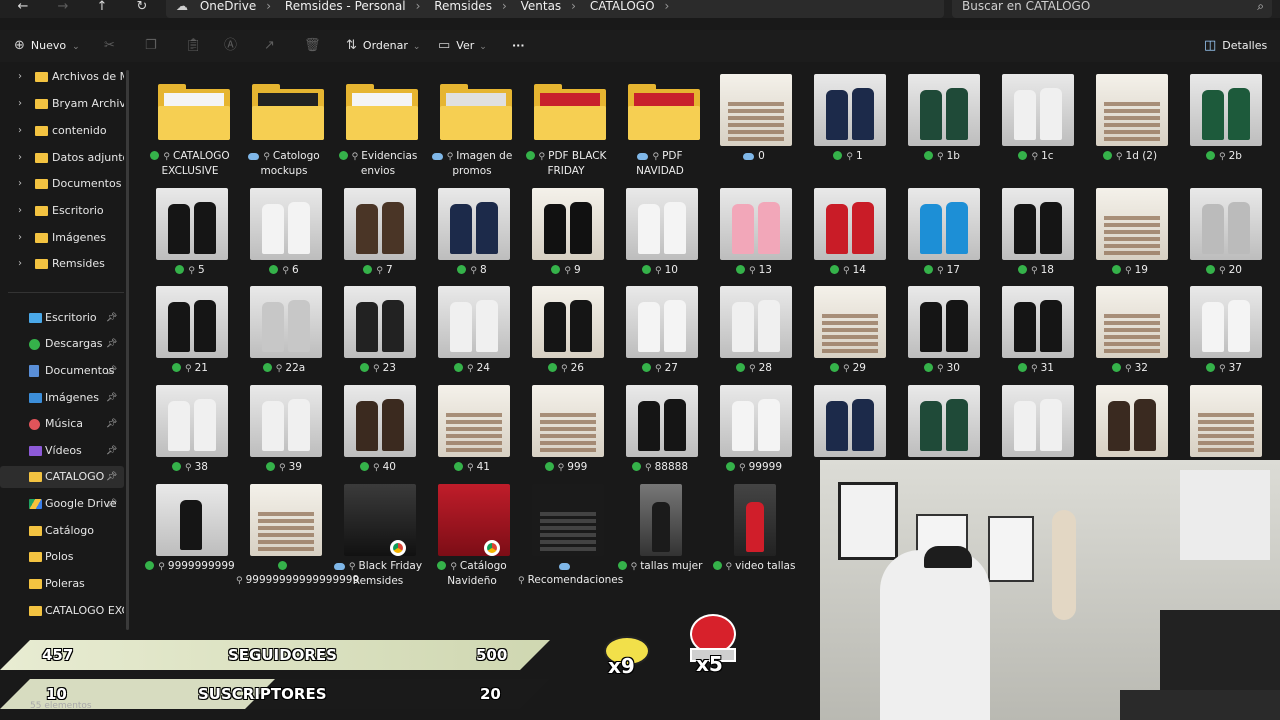 The width and height of the screenshot is (1280, 720). I want to click on breadcrumb-ventas: Ventas, so click(541, 6).